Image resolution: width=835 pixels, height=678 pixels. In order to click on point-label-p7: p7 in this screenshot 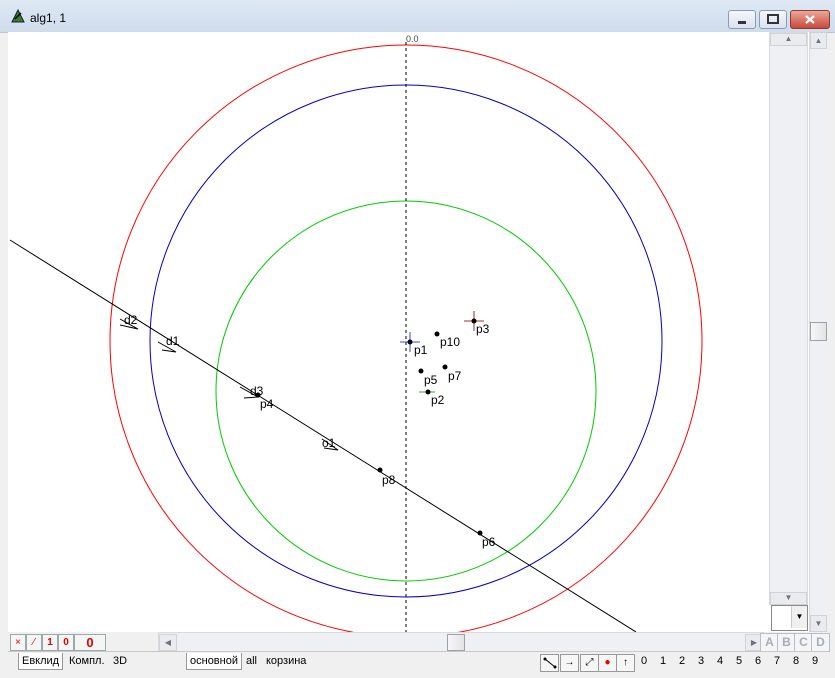, I will do `click(455, 376)`.